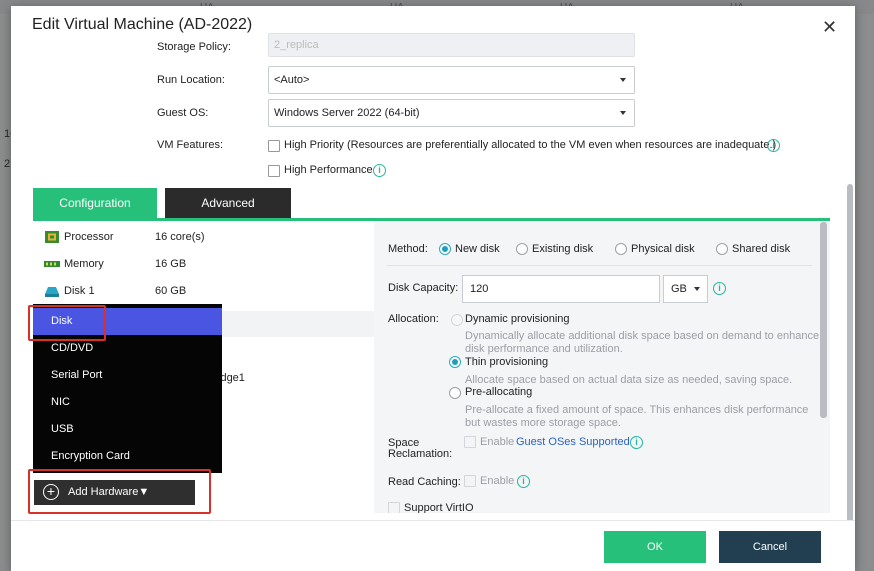 This screenshot has width=874, height=571. What do you see at coordinates (296, 45) in the screenshot?
I see `storage-policy-value: 2_replica` at bounding box center [296, 45].